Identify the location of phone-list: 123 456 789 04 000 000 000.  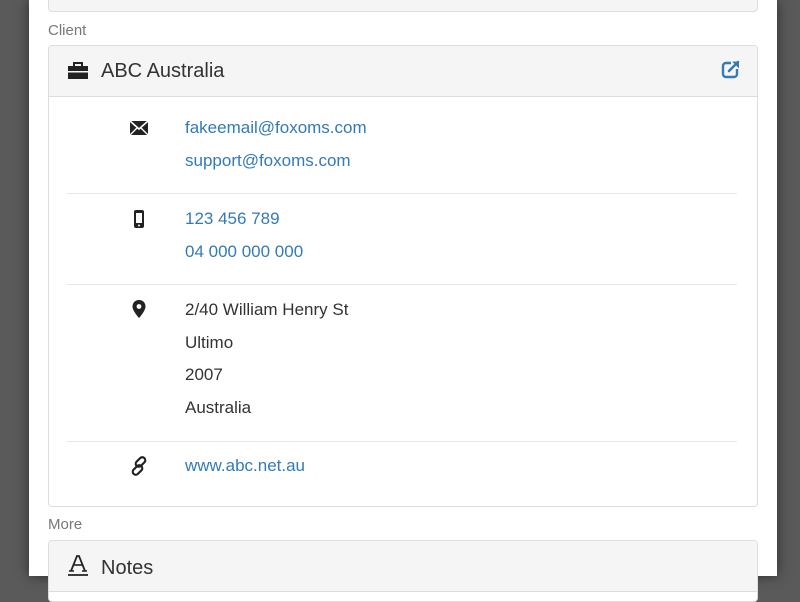
(244, 235).